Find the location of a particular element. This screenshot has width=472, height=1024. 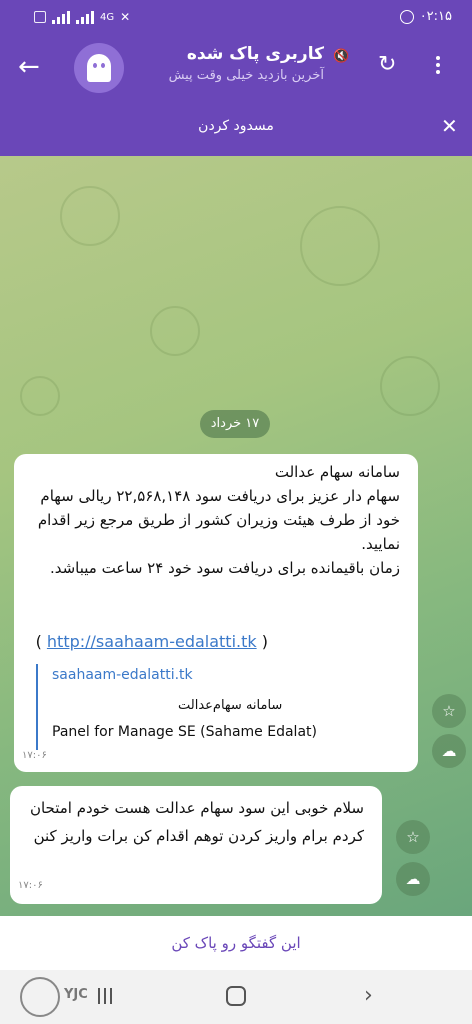

chevron-right-icon: › is located at coordinates (368, 995).